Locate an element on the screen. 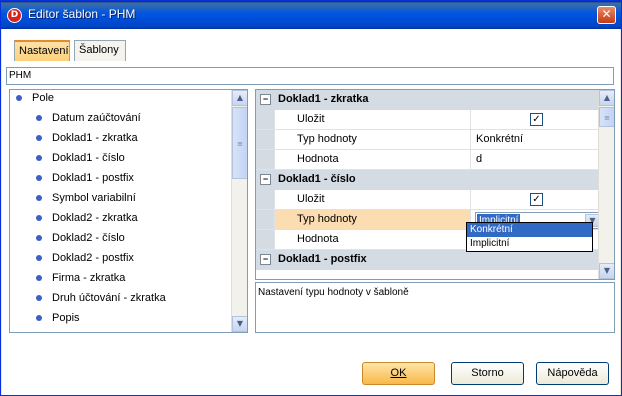  tree-item: Doklad2 - zkratka is located at coordinates (87, 222).